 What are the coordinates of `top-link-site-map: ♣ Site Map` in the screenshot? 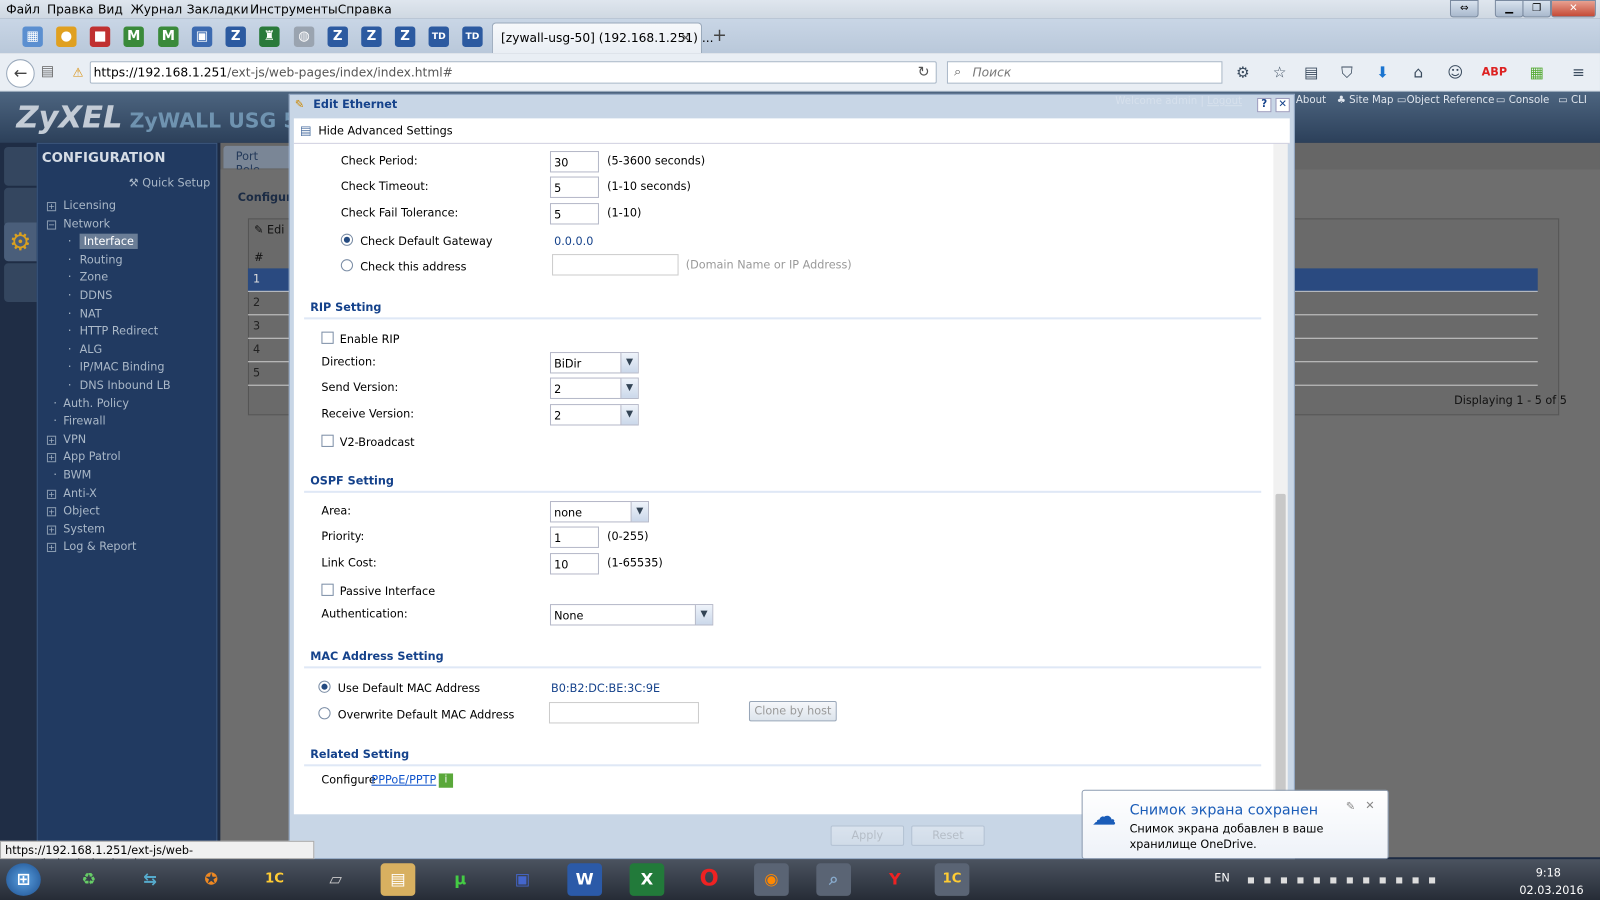 It's located at (1365, 100).